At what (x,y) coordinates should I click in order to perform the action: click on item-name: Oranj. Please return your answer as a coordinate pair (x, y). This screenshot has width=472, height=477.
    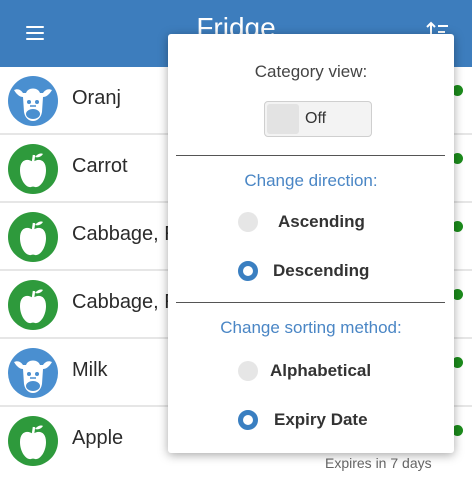
    Looking at the image, I should click on (96, 98).